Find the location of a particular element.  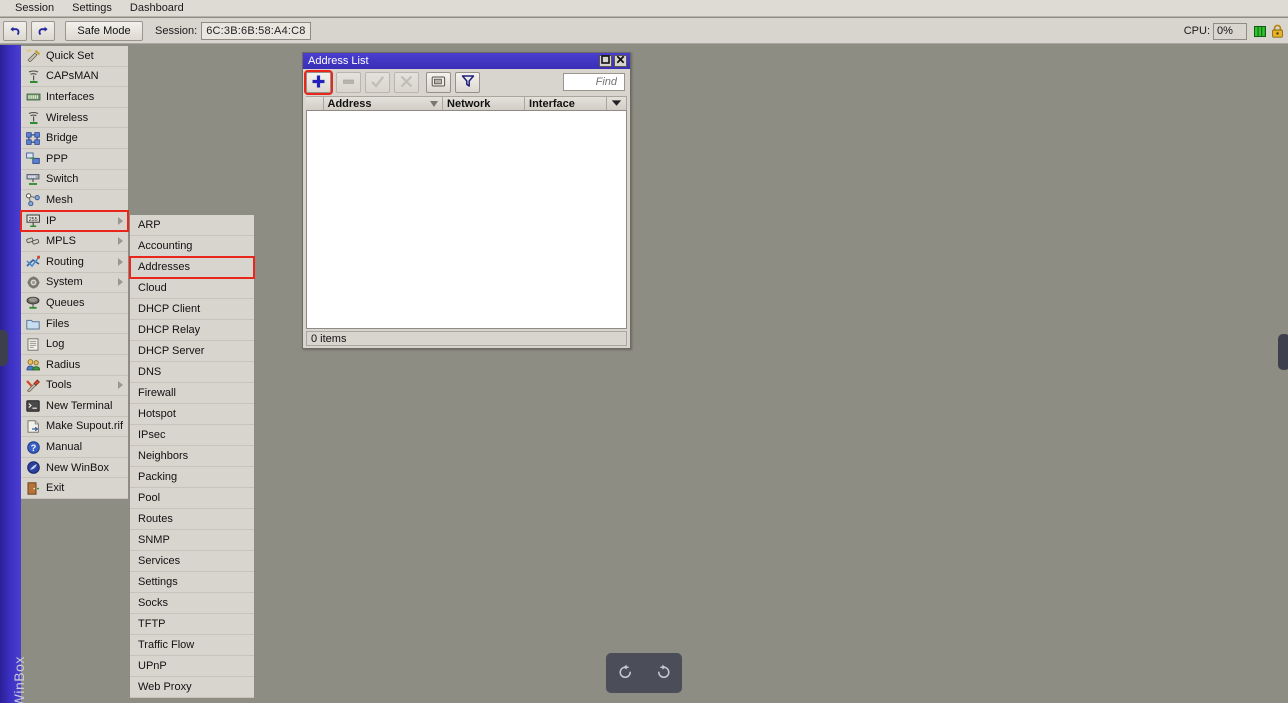

sidebar-item-new-winbox: New WinBox is located at coordinates (74, 468).